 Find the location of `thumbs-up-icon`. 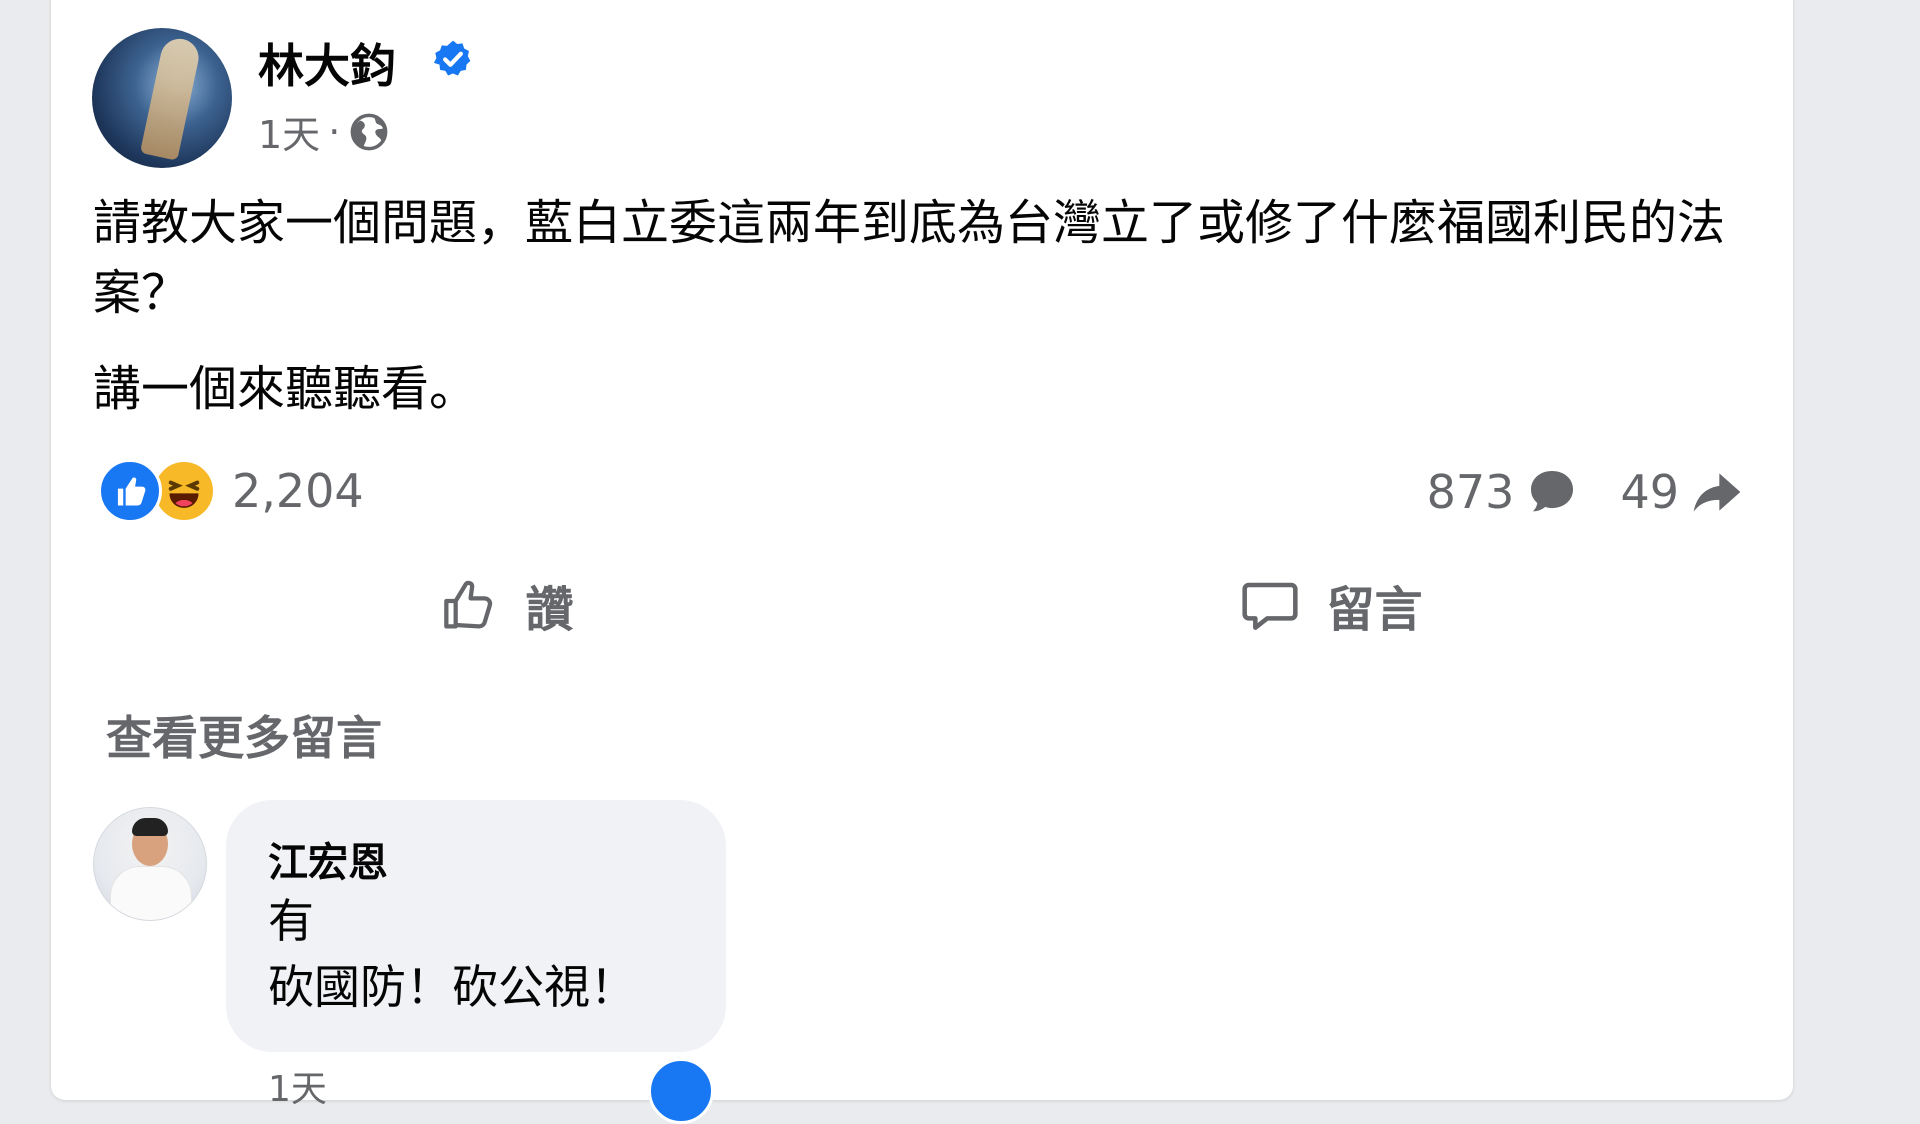

thumbs-up-icon is located at coordinates (468, 604).